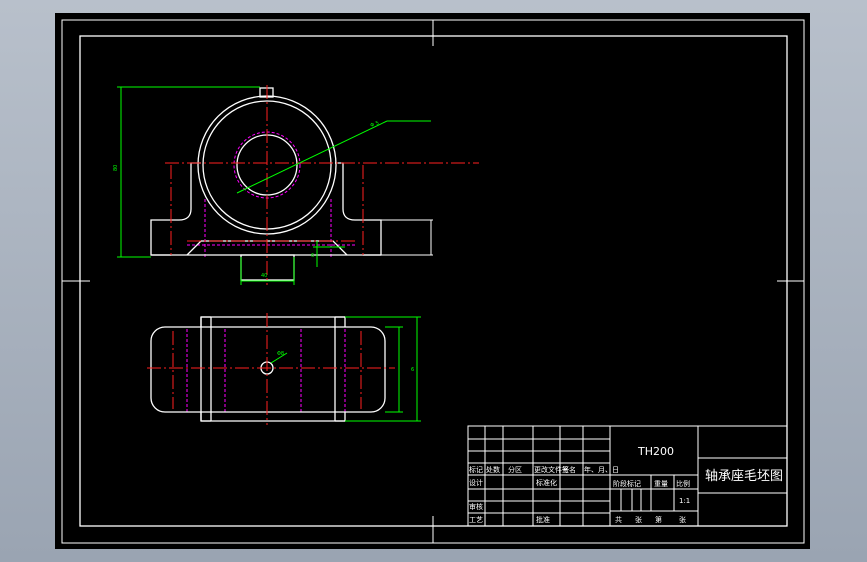  I want to click on tb-sheet-unit1: 张, so click(638, 519).